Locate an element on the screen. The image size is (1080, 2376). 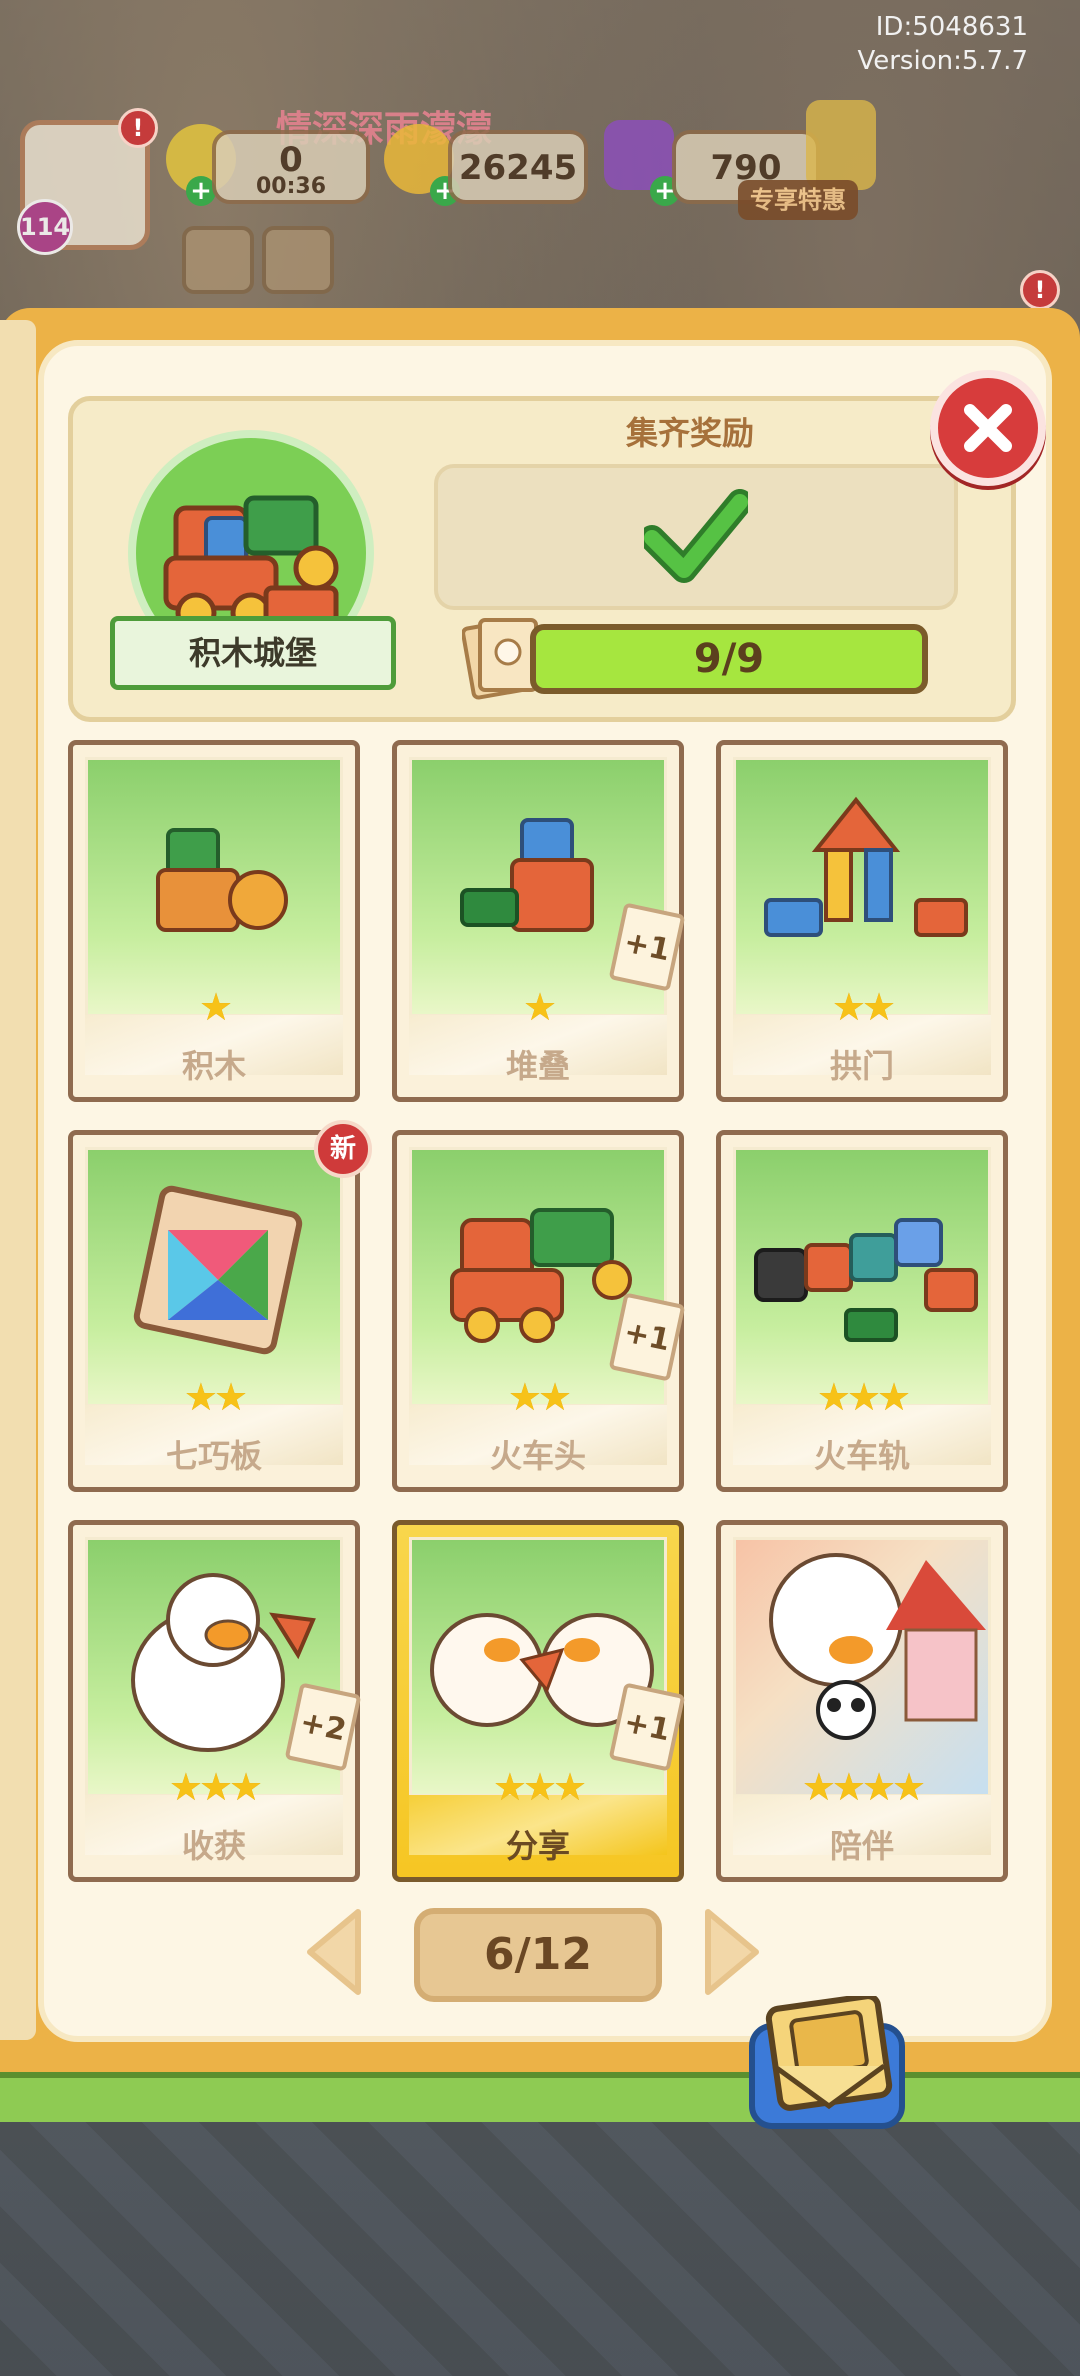
gift-box-icon is located at coordinates (841, 145).